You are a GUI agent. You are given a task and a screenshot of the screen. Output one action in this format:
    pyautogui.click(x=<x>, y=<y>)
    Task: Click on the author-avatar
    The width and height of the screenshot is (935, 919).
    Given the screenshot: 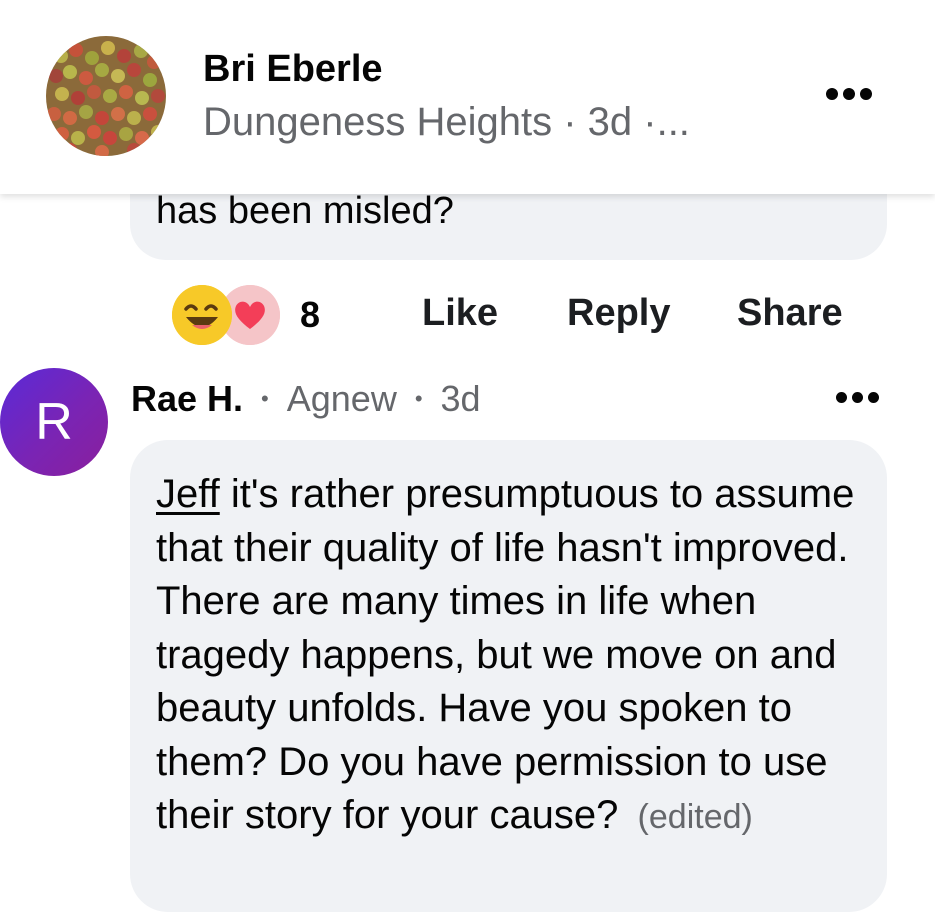 What is the action you would take?
    pyautogui.click(x=106, y=96)
    